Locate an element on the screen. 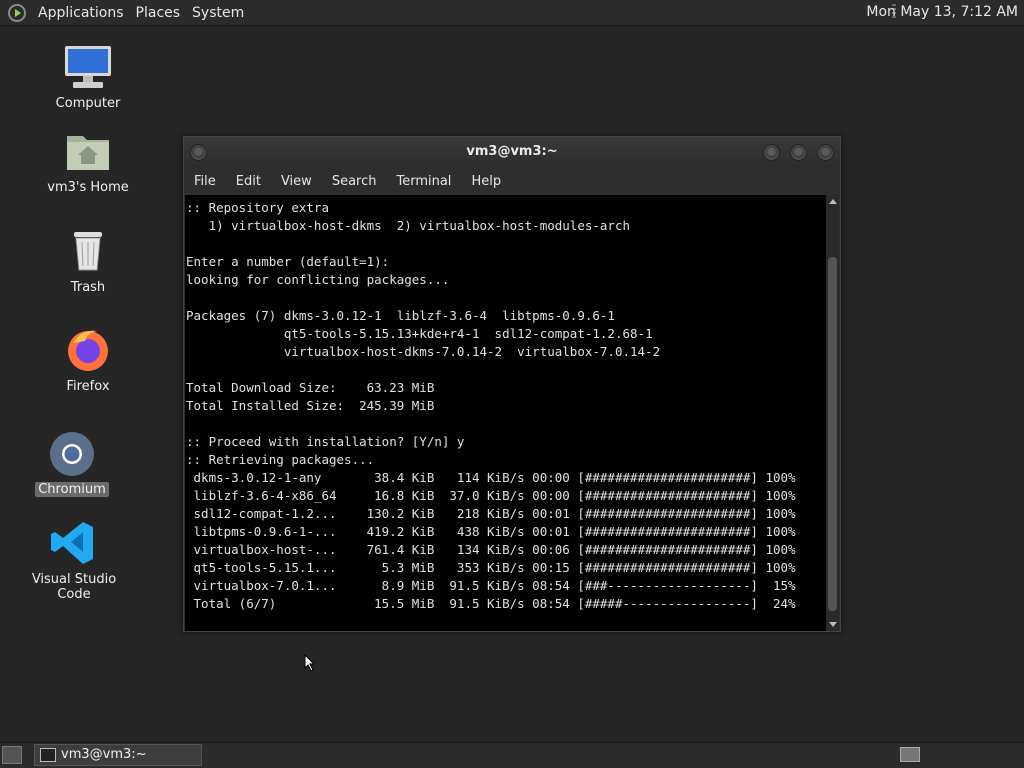  computer-icon is located at coordinates (88, 67).